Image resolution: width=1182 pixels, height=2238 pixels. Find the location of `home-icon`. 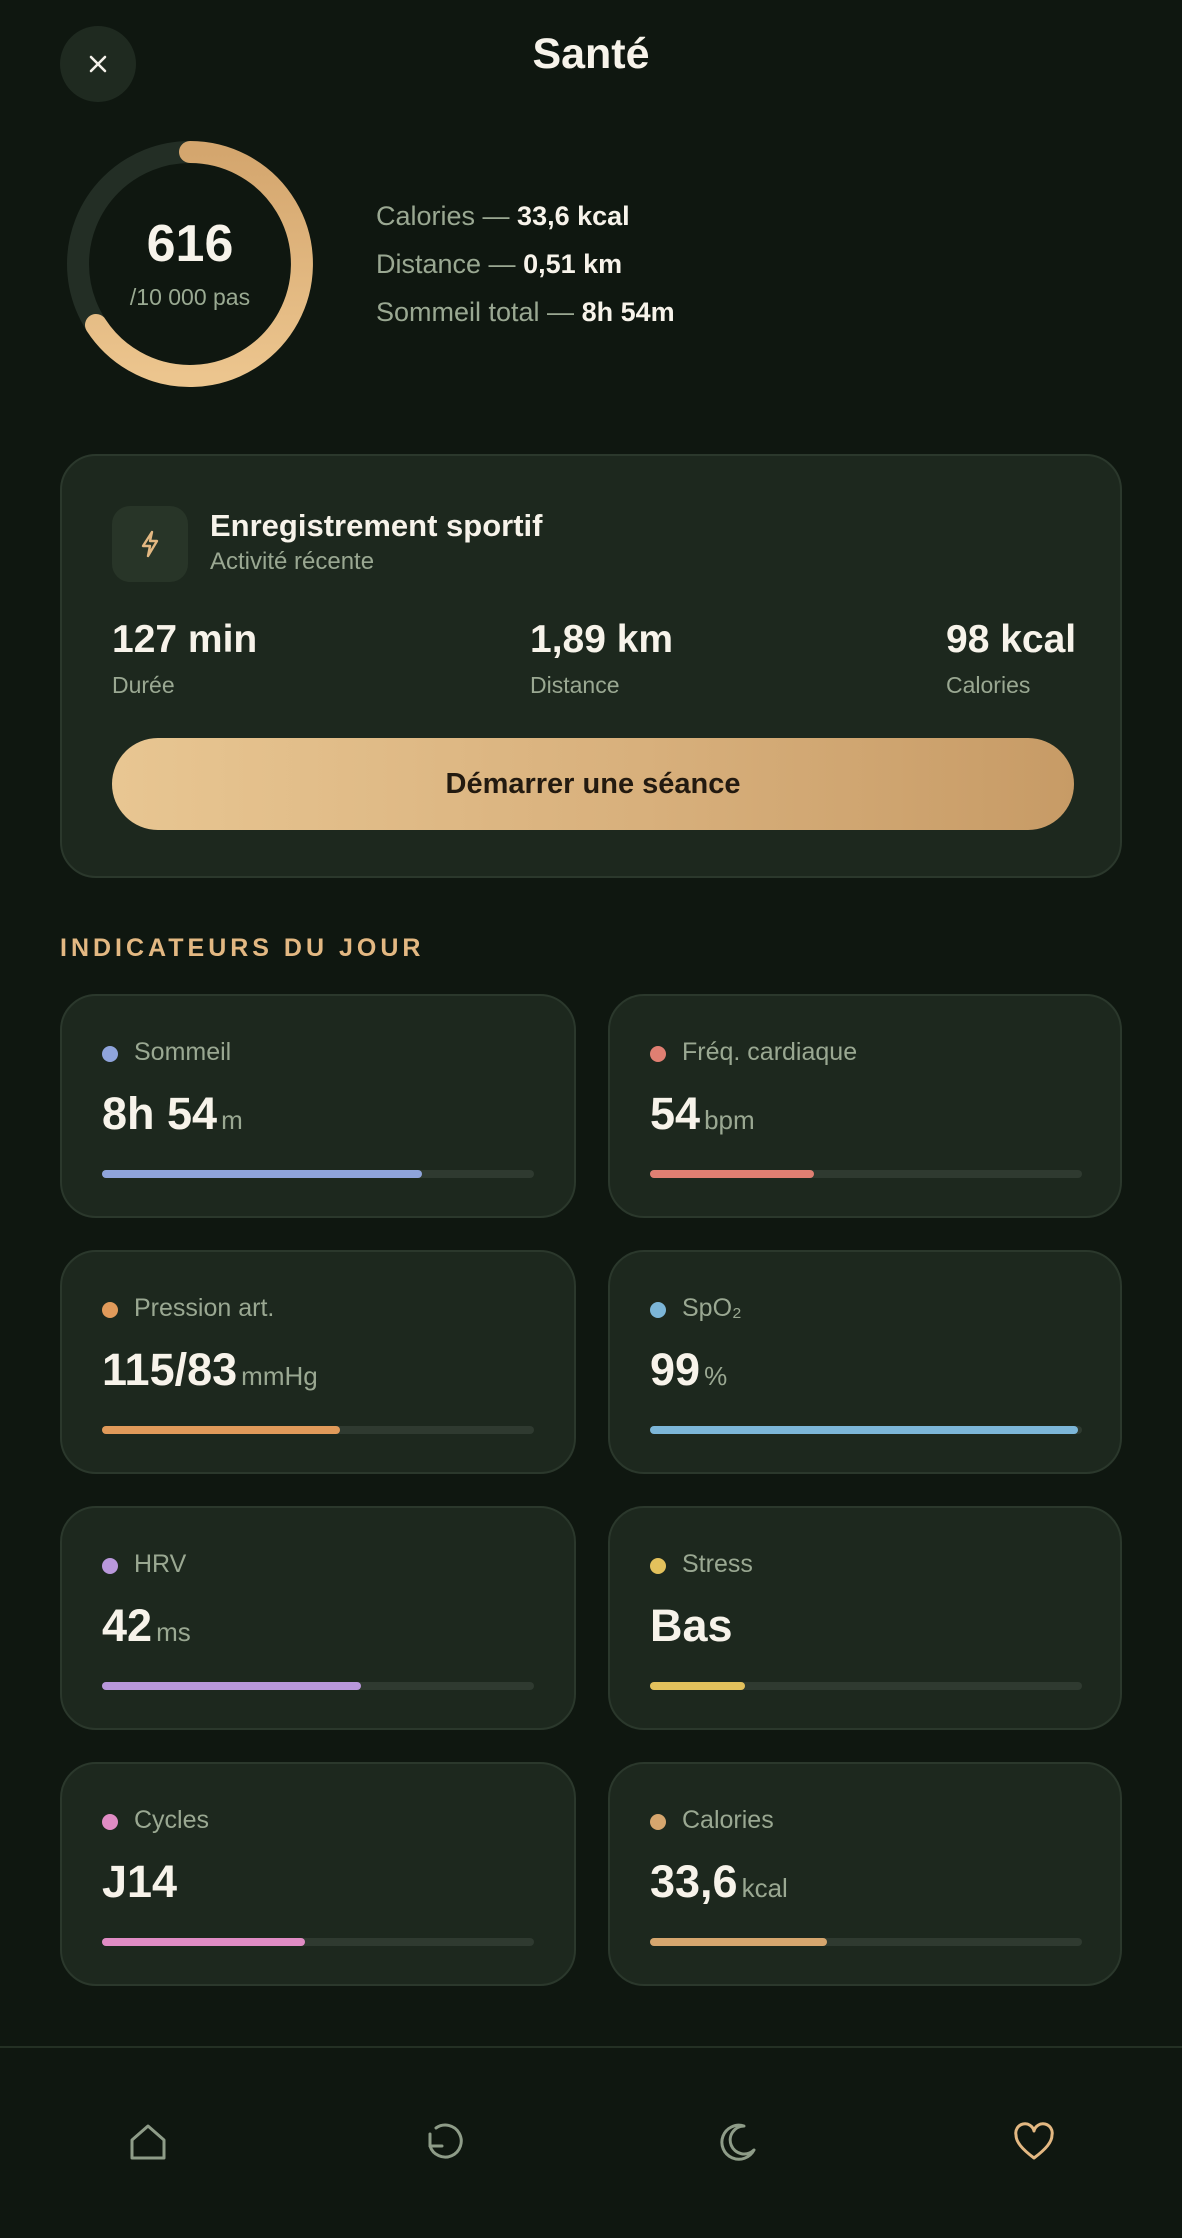

home-icon is located at coordinates (148, 2142).